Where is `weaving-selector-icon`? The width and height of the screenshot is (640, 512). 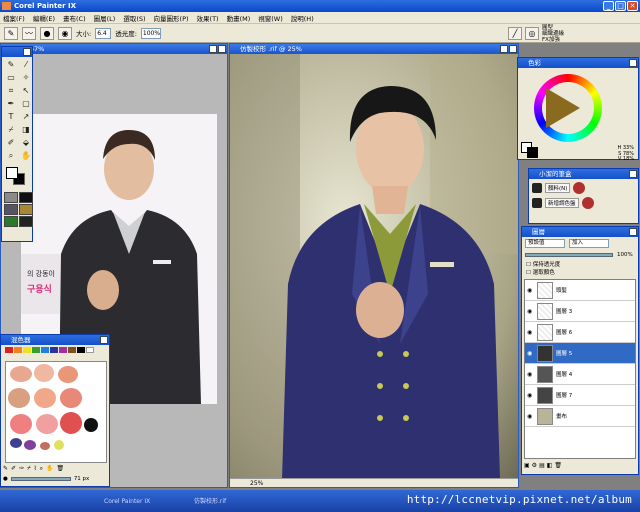 weaving-selector-icon is located at coordinates (26, 209).